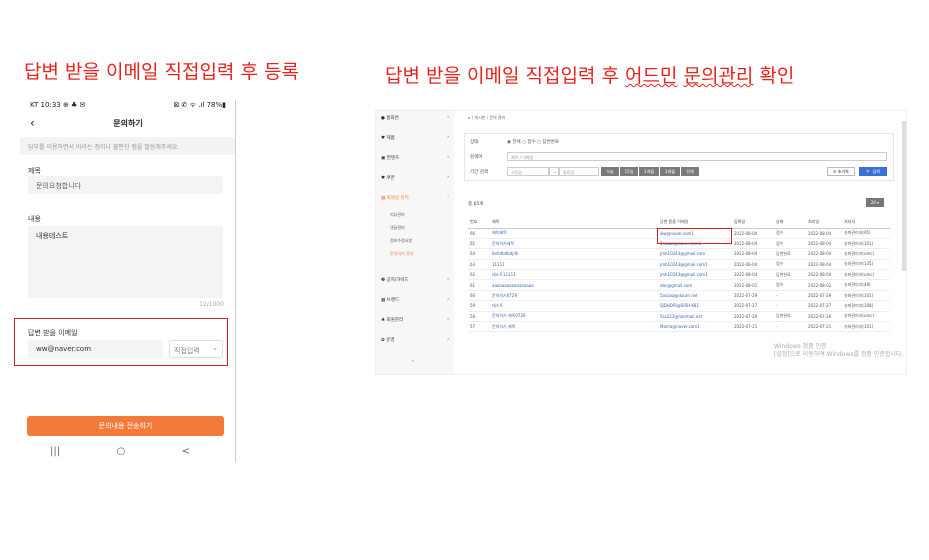 The height and width of the screenshot is (560, 929). What do you see at coordinates (695, 222) in the screenshot?
I see `col-email: 답변 받을 이메일` at bounding box center [695, 222].